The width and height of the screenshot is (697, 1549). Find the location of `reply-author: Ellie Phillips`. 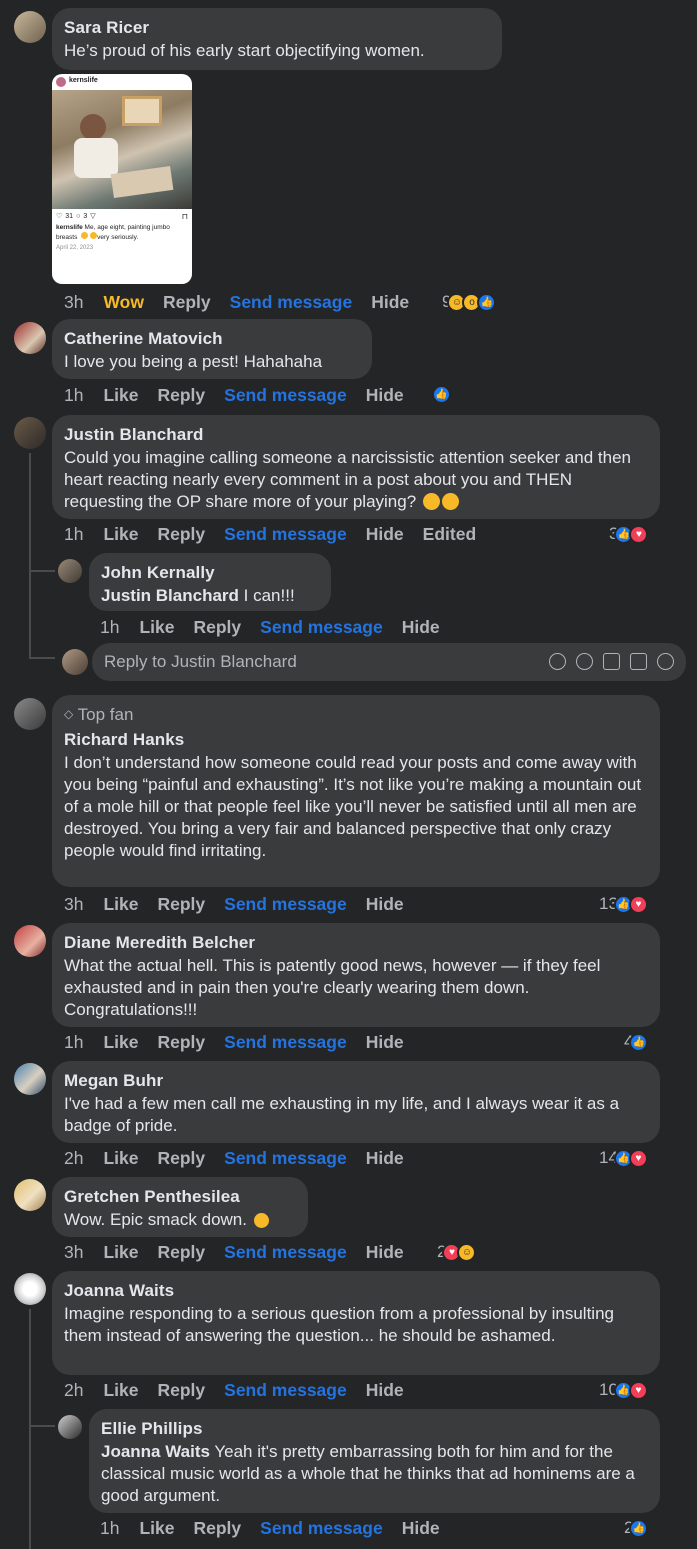

reply-author: Ellie Phillips is located at coordinates (374, 1429).